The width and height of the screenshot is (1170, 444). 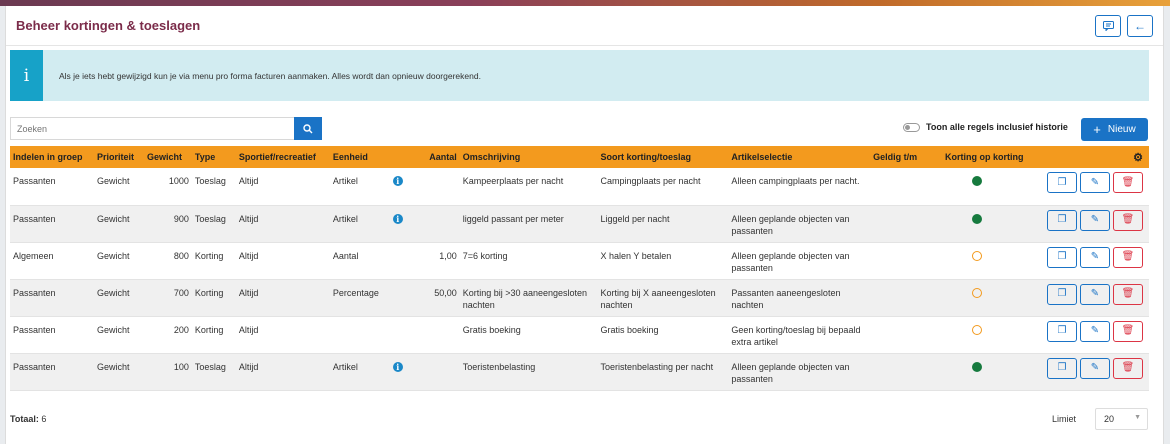 I want to click on new-button: + Nieuw, so click(x=1114, y=129).